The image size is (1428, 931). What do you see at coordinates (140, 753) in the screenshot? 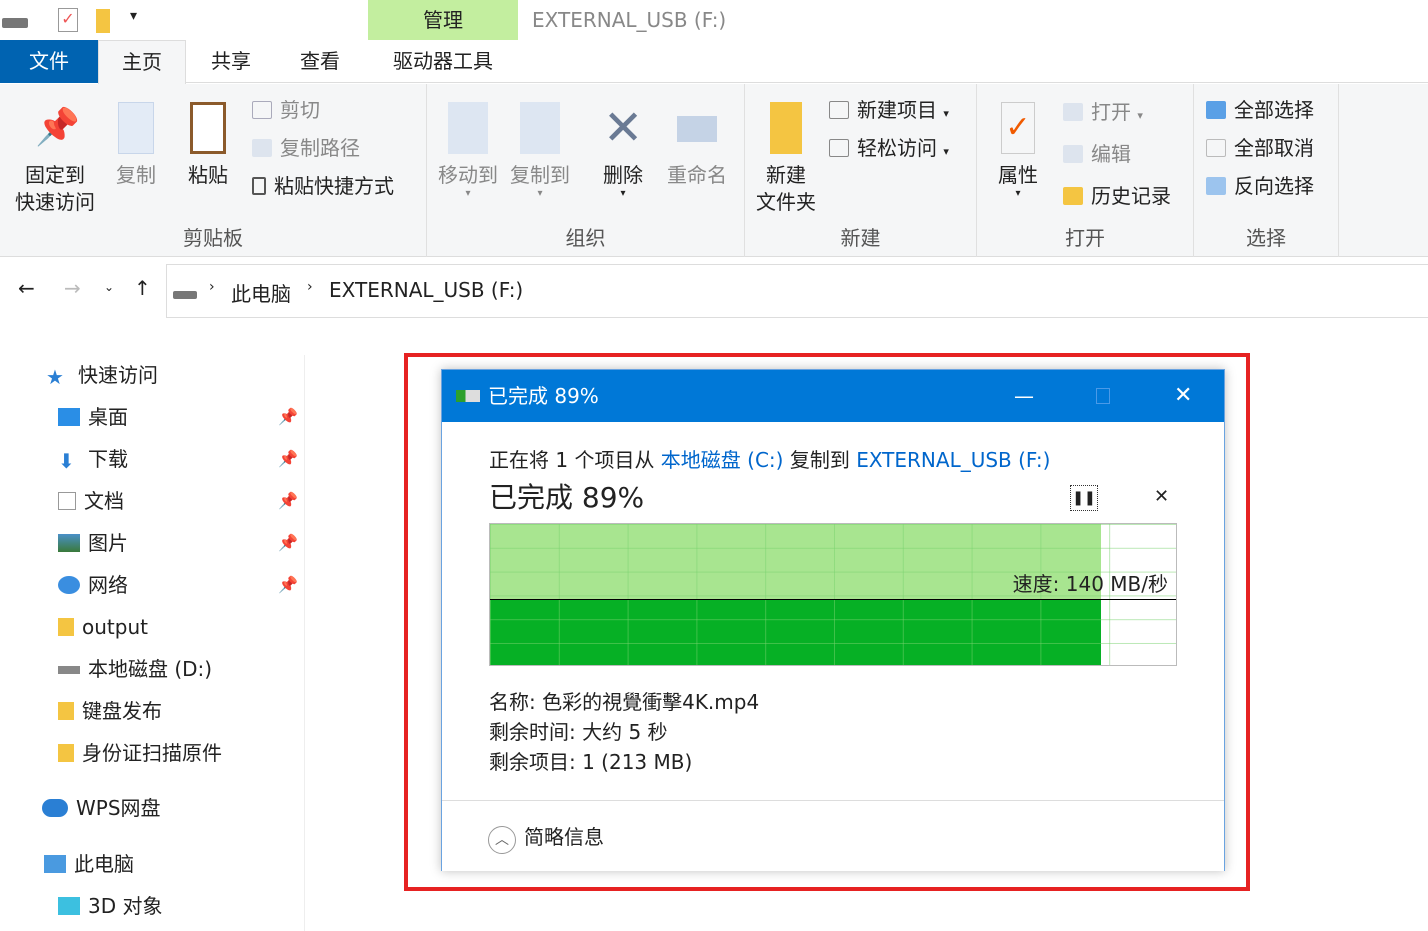
I see `nav-item-id-scans: 身份证扫描原件` at bounding box center [140, 753].